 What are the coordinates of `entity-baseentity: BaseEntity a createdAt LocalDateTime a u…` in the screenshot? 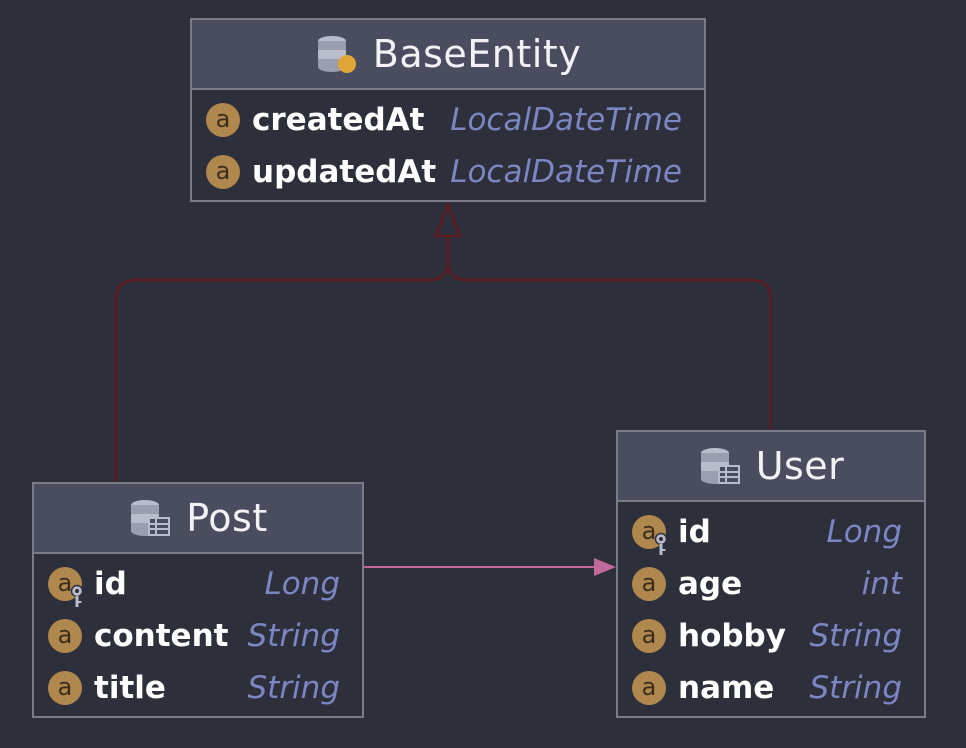 It's located at (448, 110).